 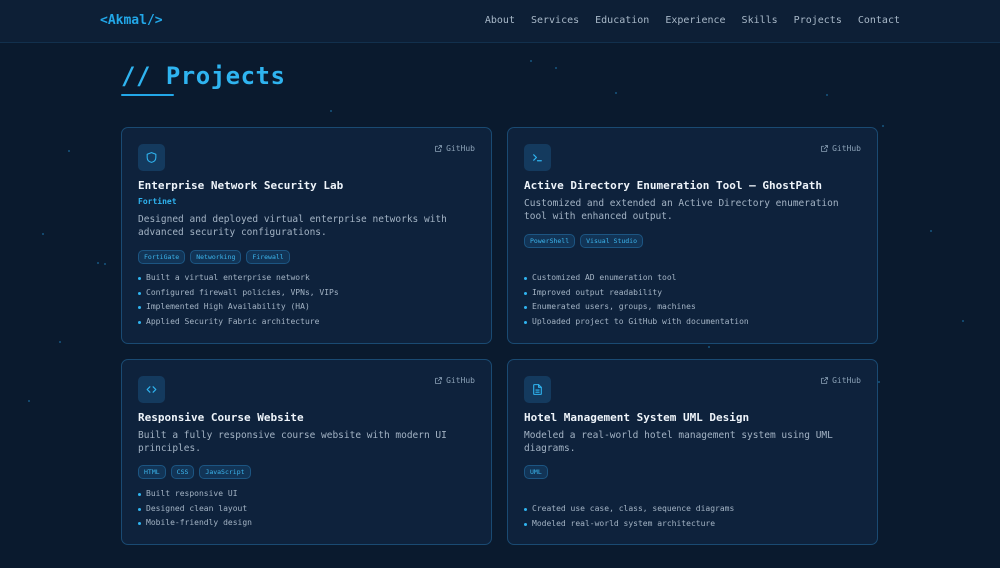 What do you see at coordinates (151, 389) in the screenshot?
I see `code-icon` at bounding box center [151, 389].